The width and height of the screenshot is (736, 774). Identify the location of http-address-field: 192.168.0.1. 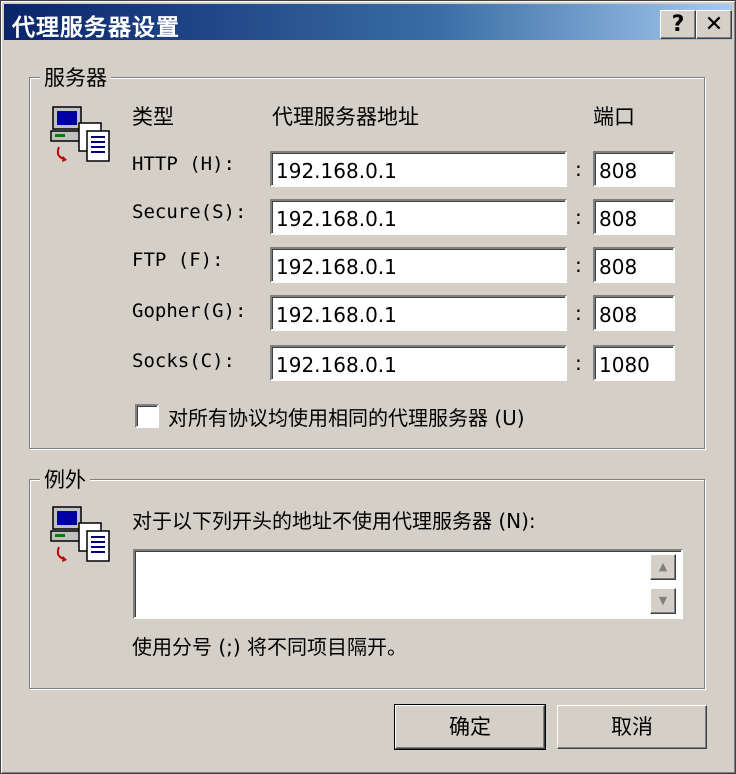
(418, 169).